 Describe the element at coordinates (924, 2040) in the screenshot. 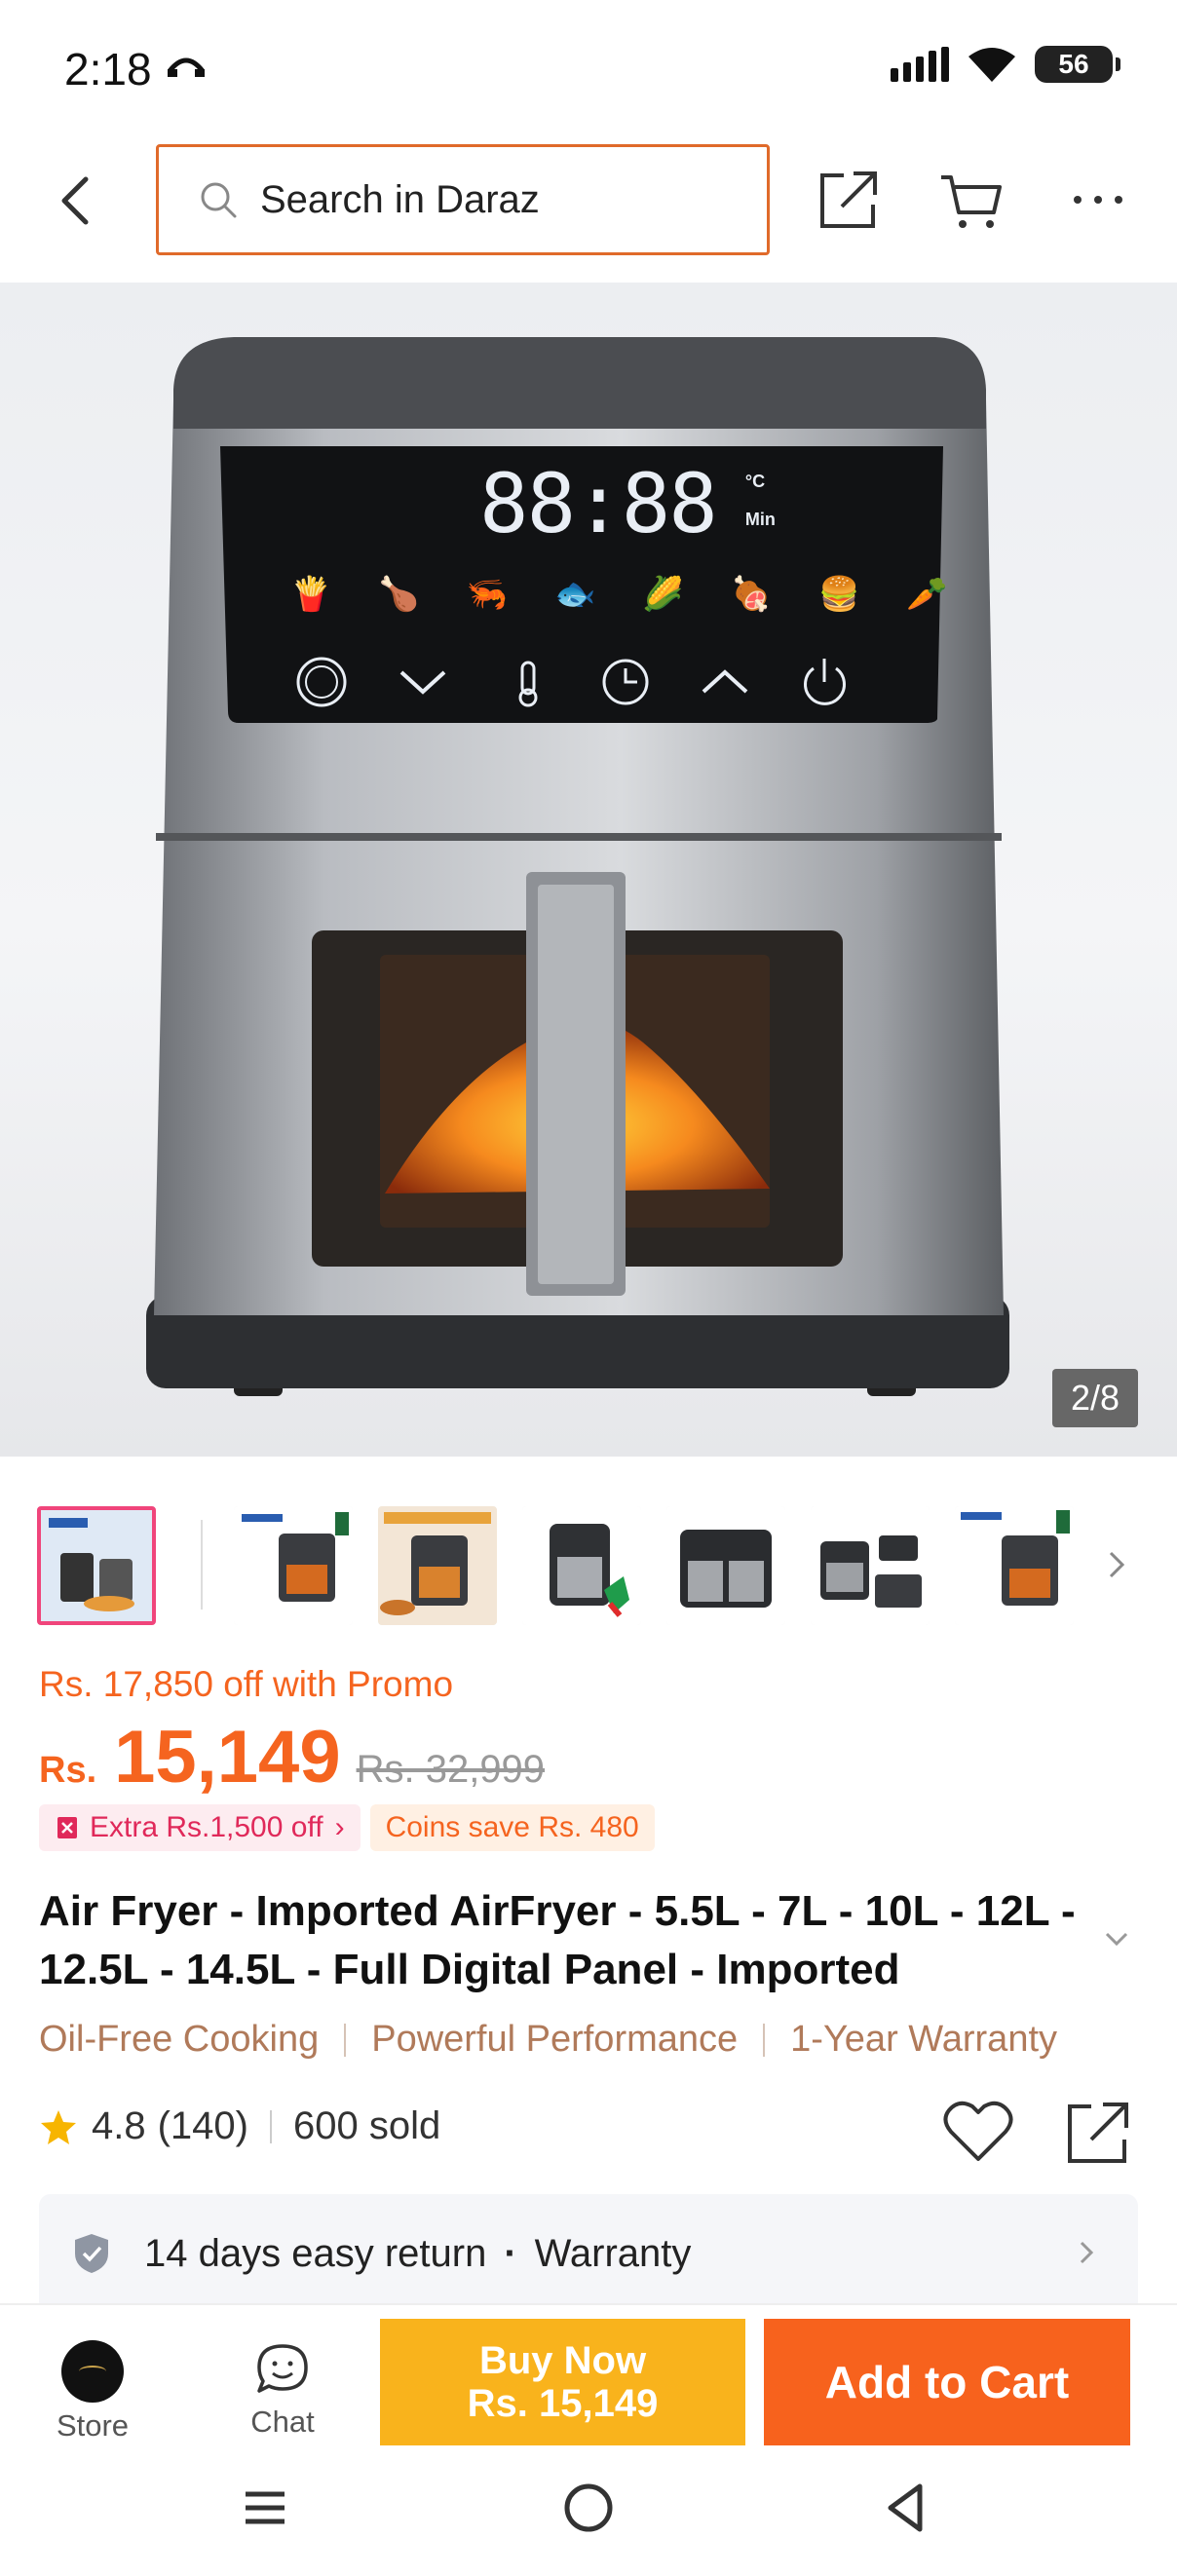

I see `feature-tag: 1-Year Warranty` at that location.